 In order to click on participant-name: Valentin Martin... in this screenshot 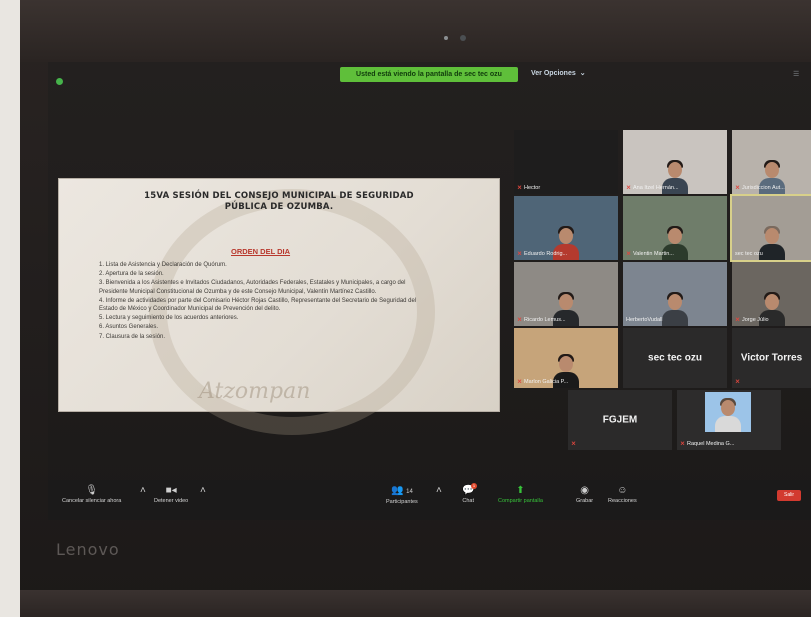, I will do `click(653, 254)`.